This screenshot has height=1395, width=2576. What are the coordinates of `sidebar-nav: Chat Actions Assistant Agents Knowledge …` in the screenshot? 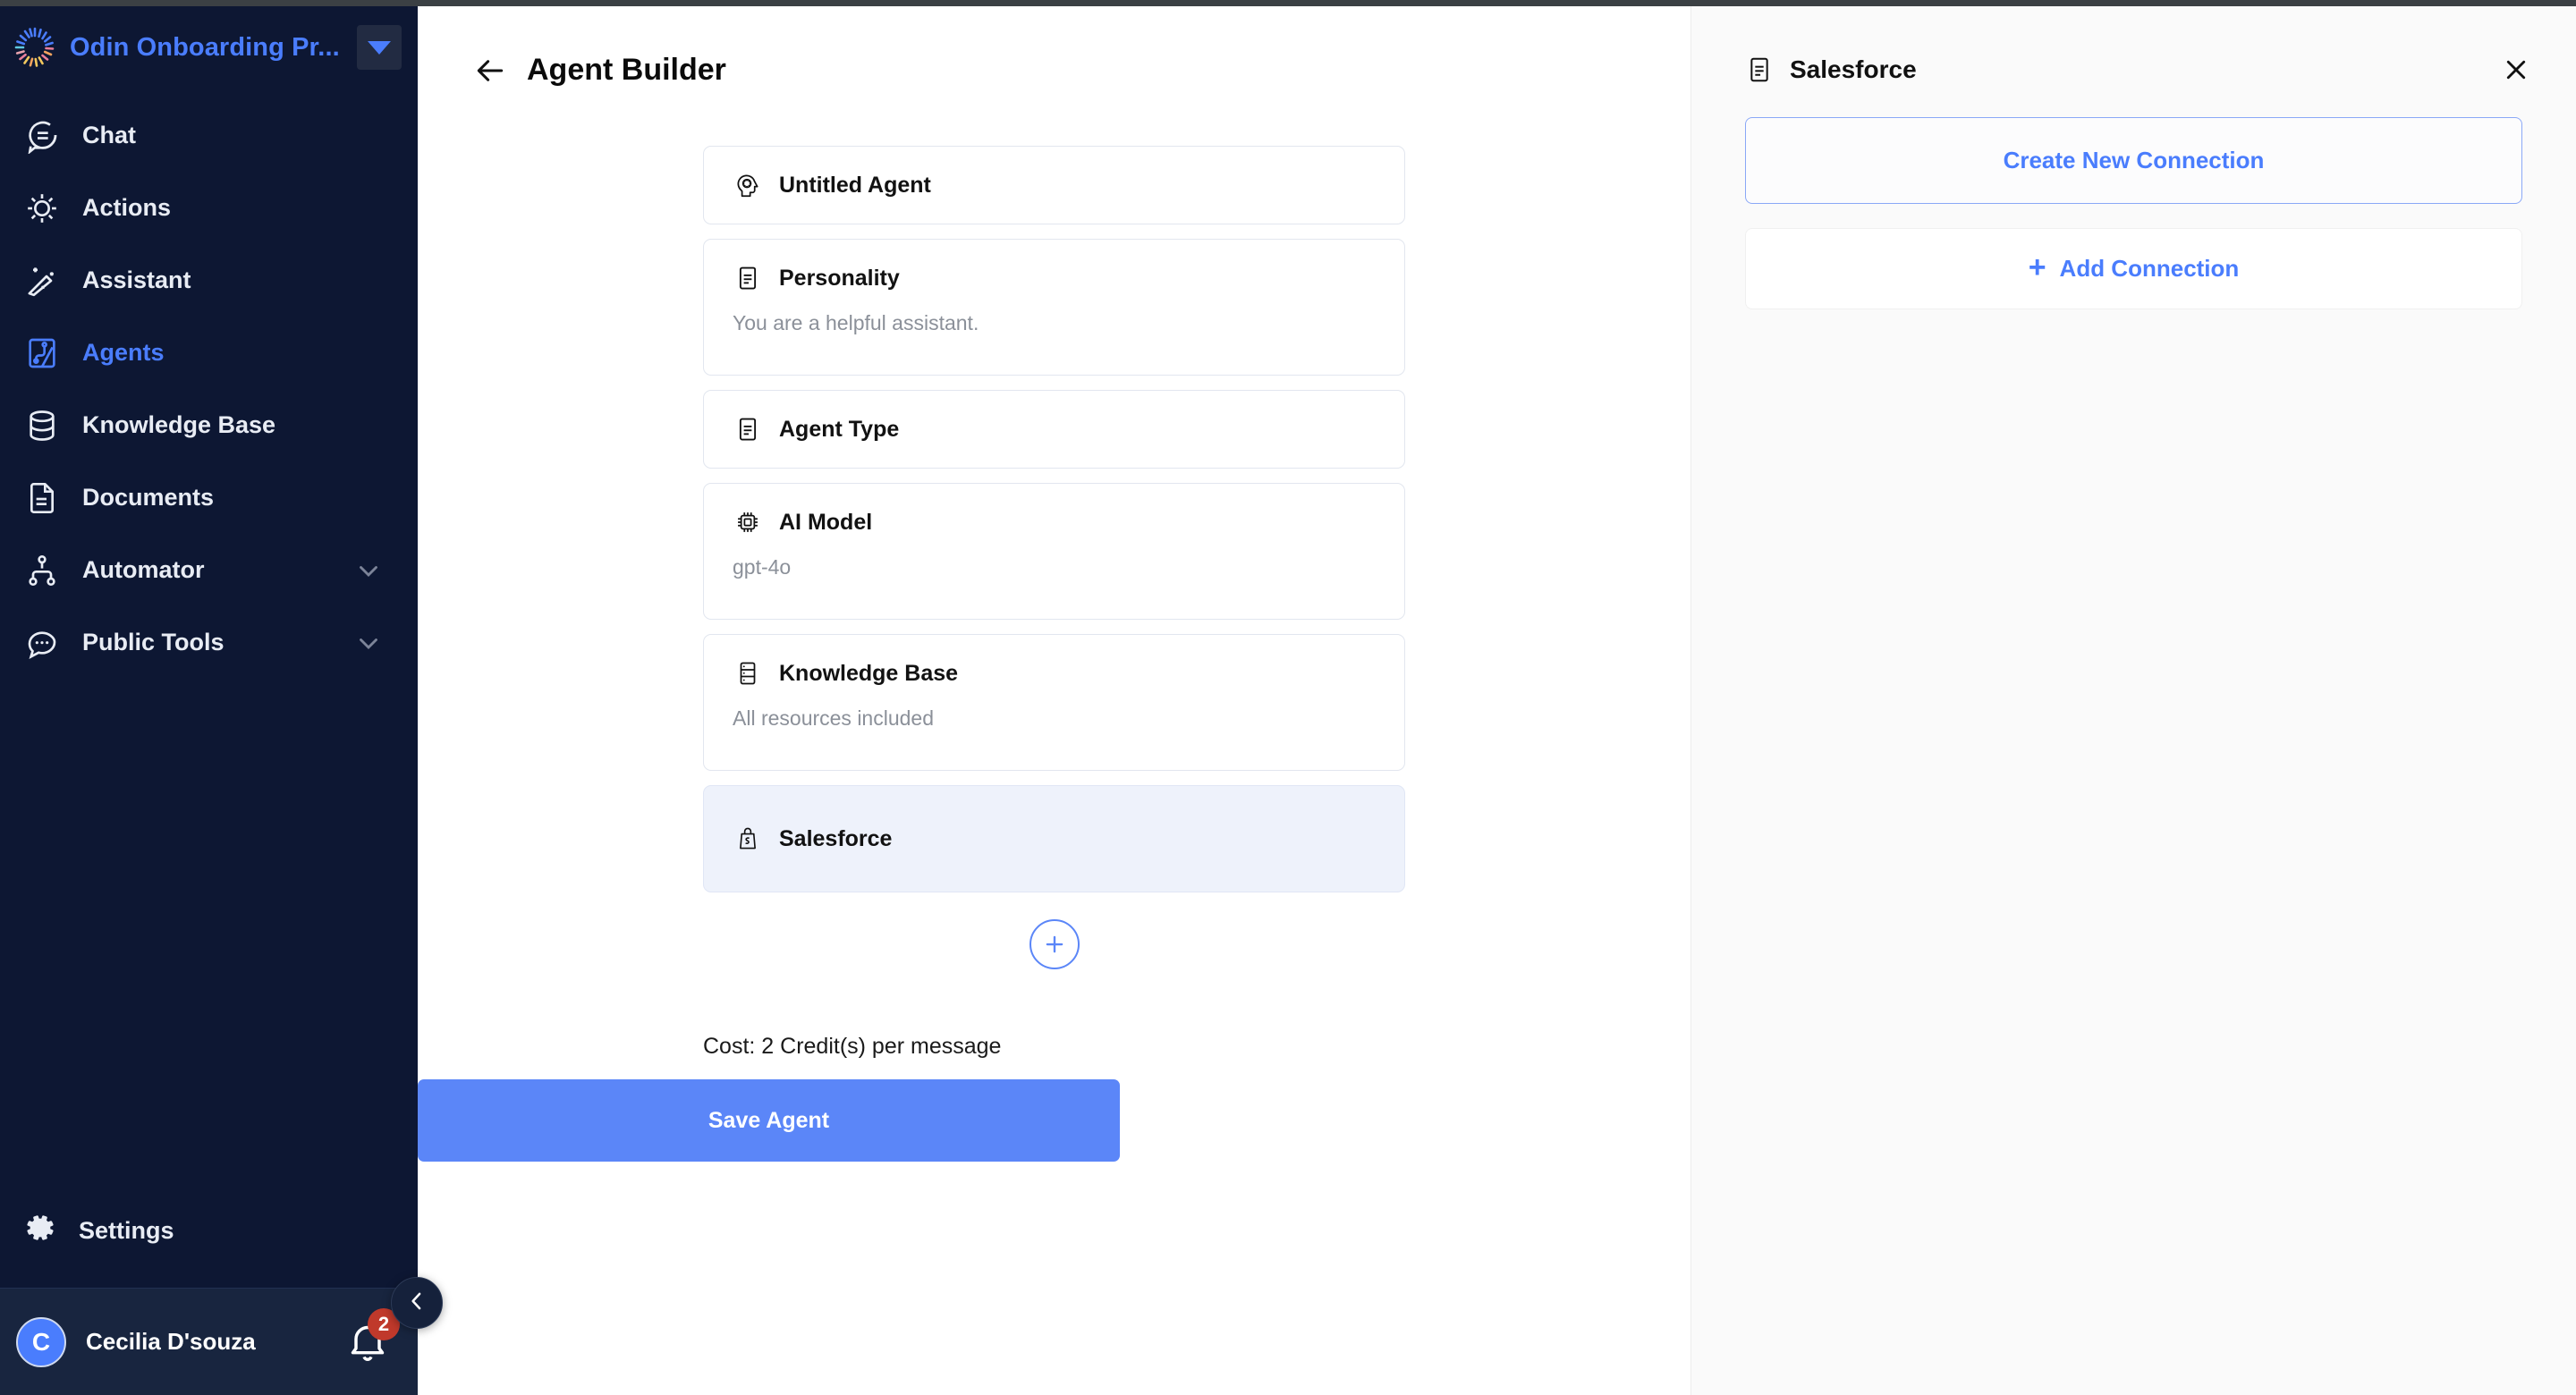 It's located at (209, 389).